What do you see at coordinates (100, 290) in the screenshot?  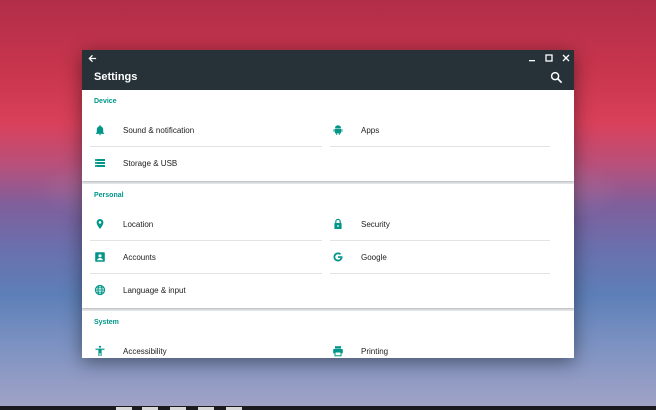 I see `globe-icon` at bounding box center [100, 290].